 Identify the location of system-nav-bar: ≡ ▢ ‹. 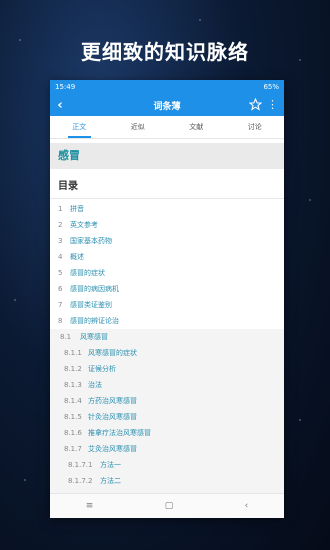
(167, 505).